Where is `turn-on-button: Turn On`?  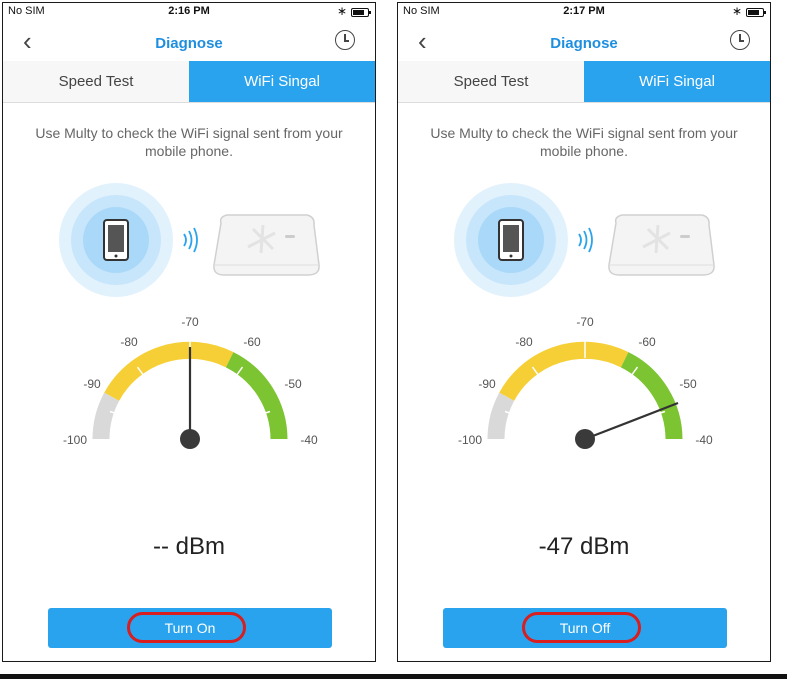
turn-on-button: Turn On is located at coordinates (190, 628).